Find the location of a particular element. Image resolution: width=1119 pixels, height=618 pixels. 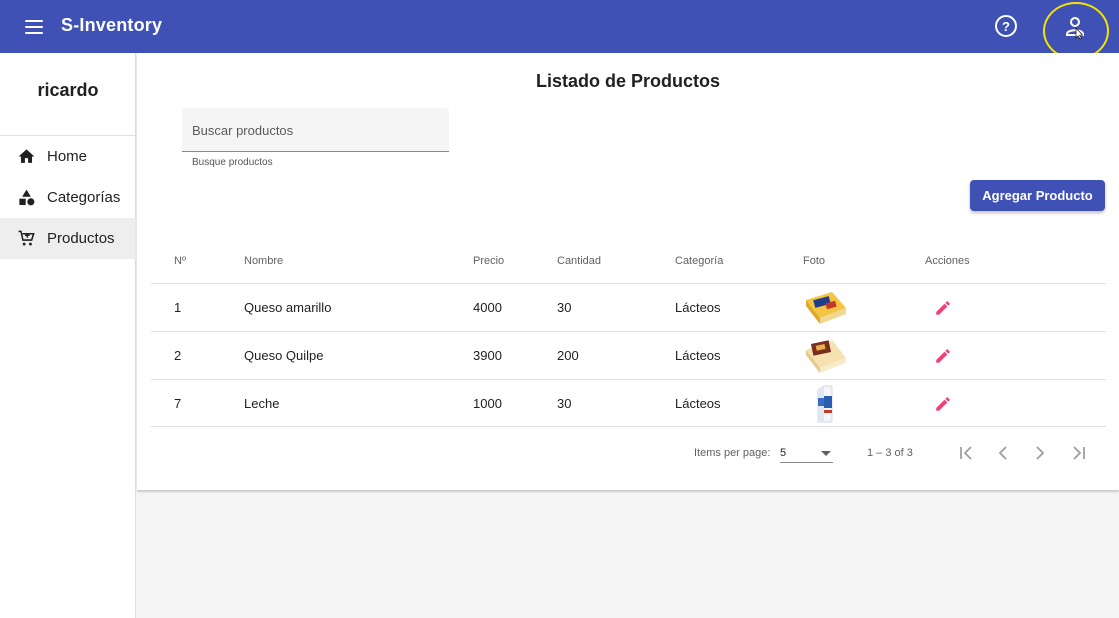

sidebar-item-categorias: Categorías is located at coordinates (68, 197).